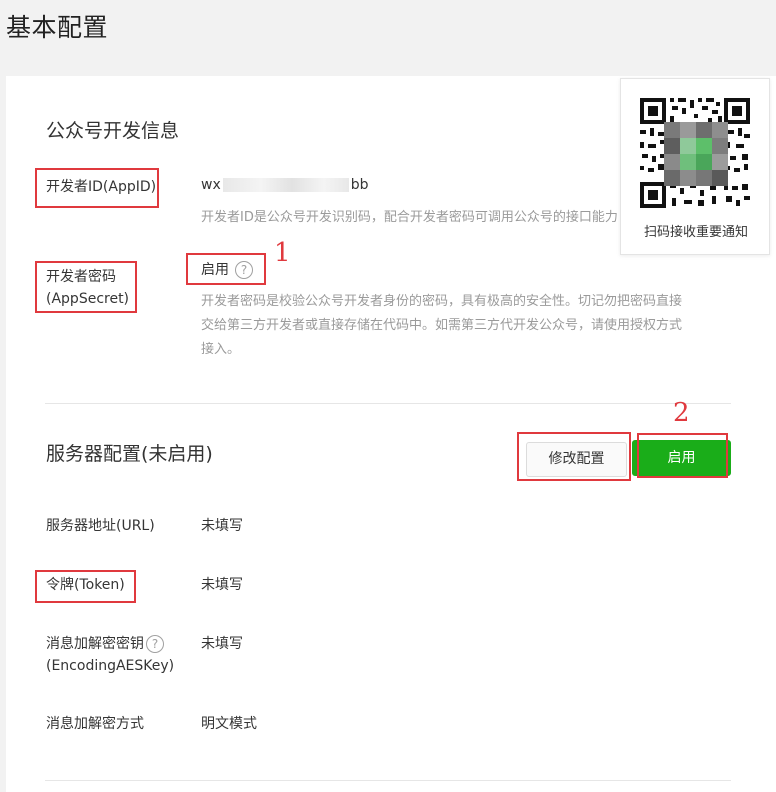  Describe the element at coordinates (282, 253) in the screenshot. I see `annotation-number-1: 1` at that location.